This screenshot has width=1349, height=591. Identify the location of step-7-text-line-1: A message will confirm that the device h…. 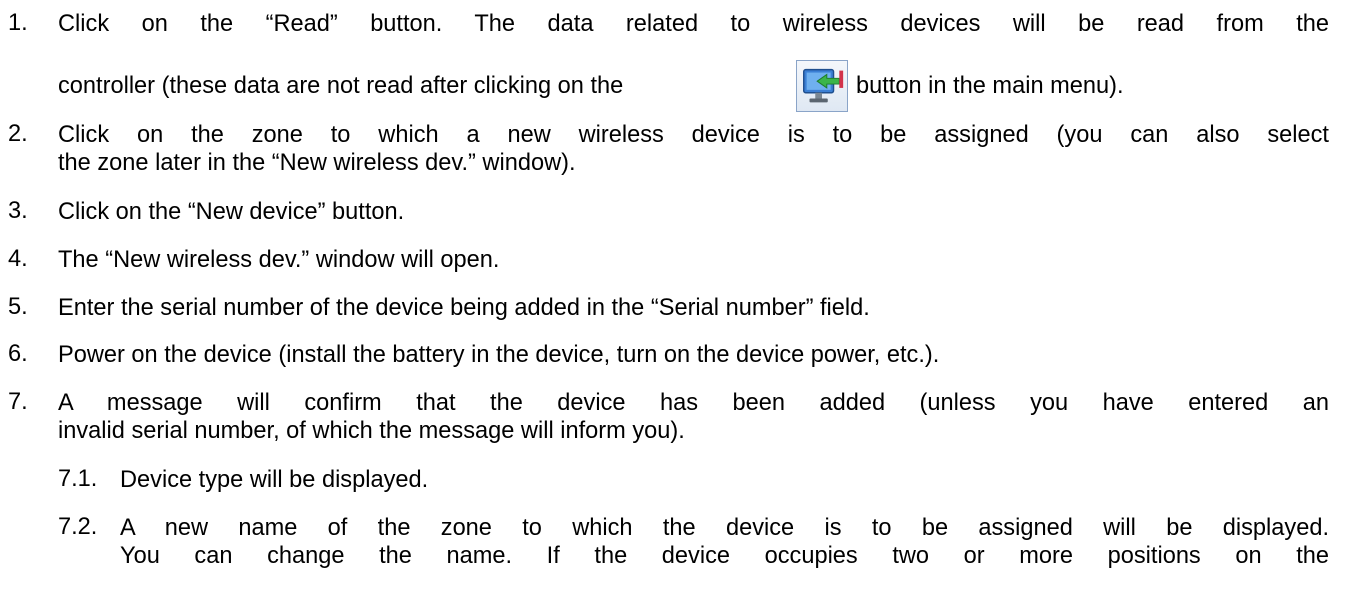
(693, 403).